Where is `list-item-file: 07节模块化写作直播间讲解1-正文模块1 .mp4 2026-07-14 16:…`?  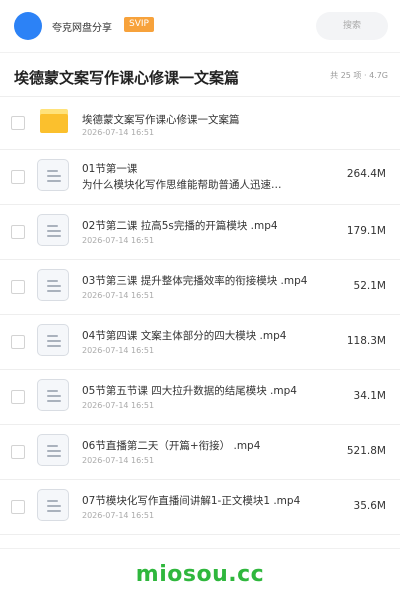 list-item-file: 07节模块化写作直播间讲解1-正文模块1 .mp4 2026-07-14 16:… is located at coordinates (200, 507).